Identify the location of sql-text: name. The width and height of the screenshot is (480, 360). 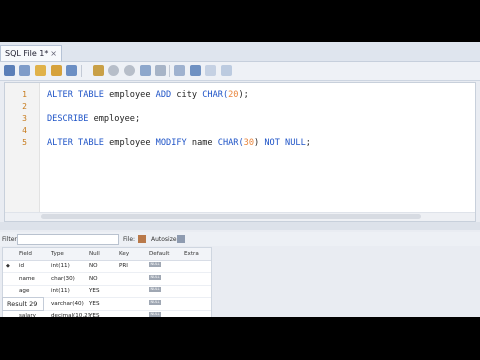
(202, 143).